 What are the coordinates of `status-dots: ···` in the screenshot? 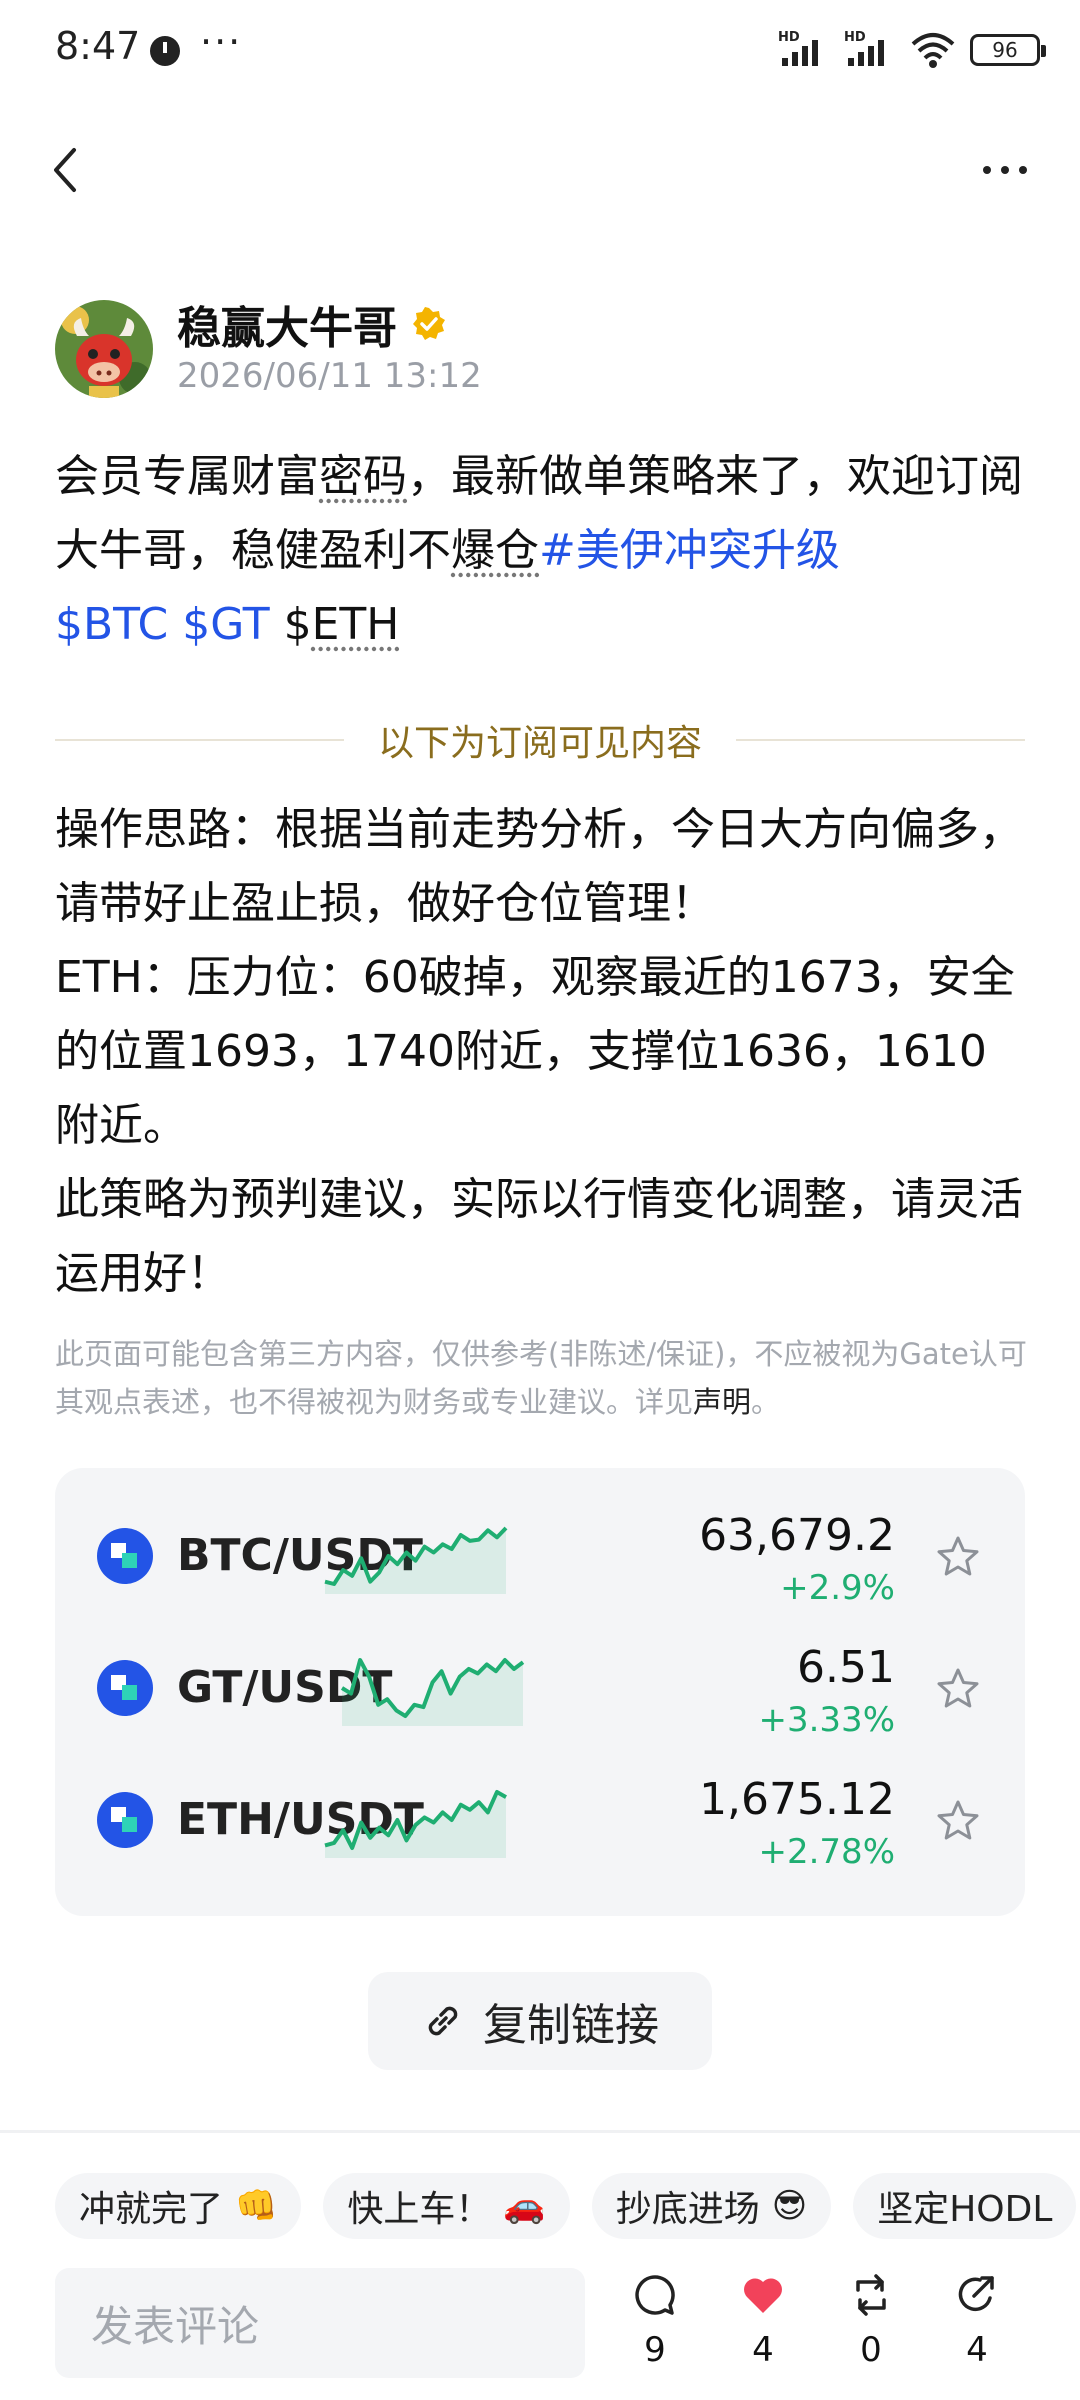 It's located at (221, 42).